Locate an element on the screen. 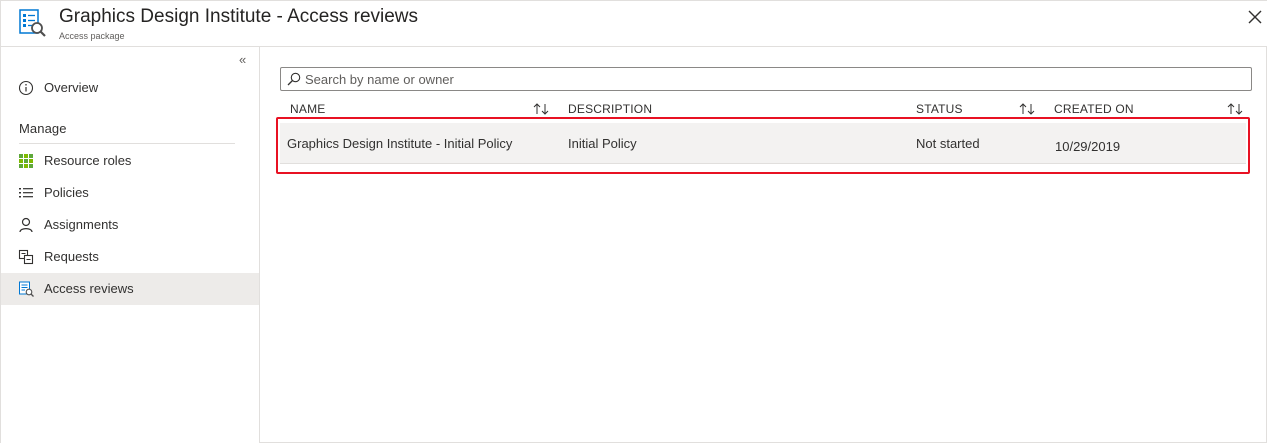  search-box is located at coordinates (766, 79).